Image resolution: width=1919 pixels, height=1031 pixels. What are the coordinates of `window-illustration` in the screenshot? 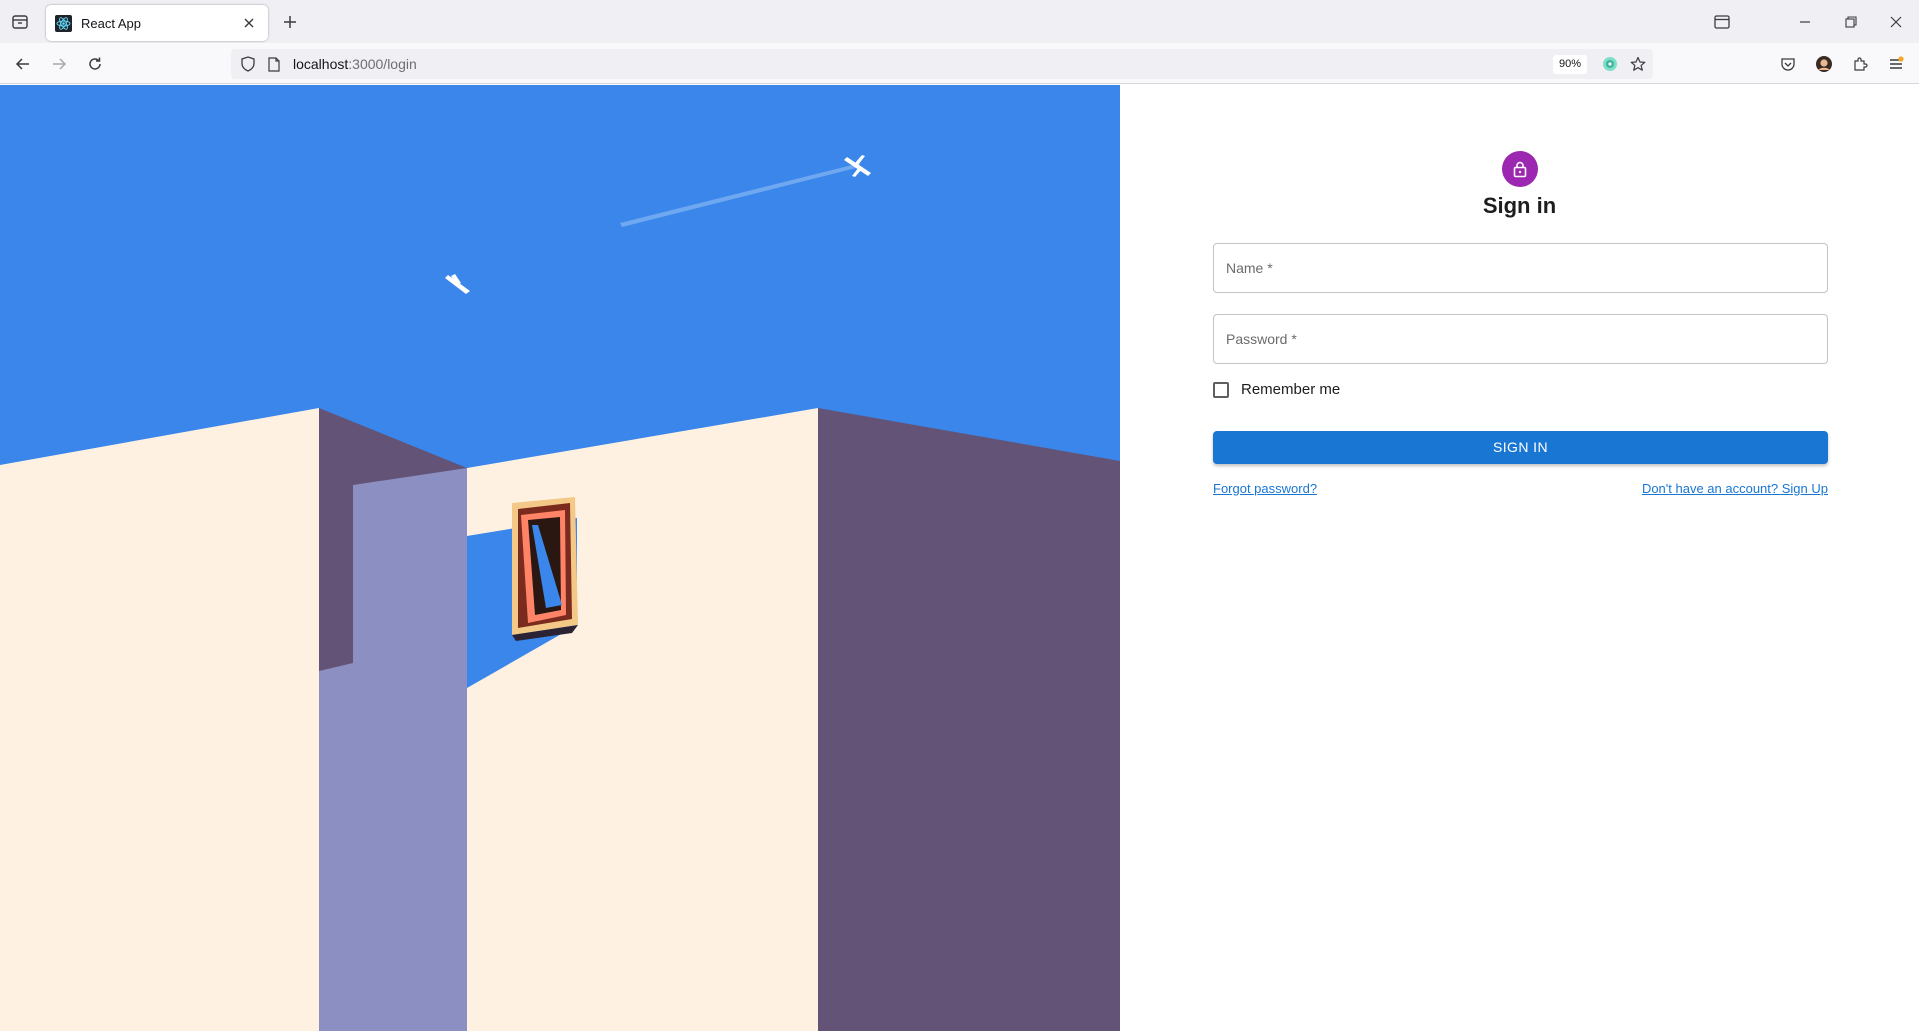 It's located at (545, 569).